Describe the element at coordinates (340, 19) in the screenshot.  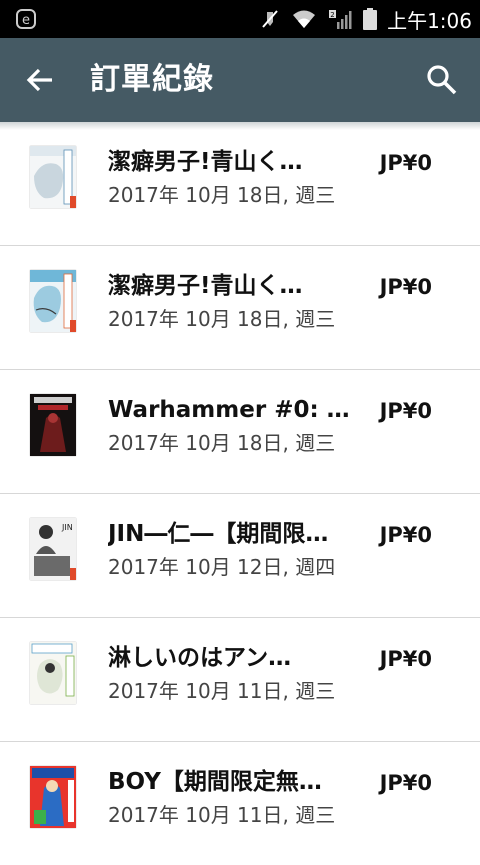
I see `signal-icon: 2` at that location.